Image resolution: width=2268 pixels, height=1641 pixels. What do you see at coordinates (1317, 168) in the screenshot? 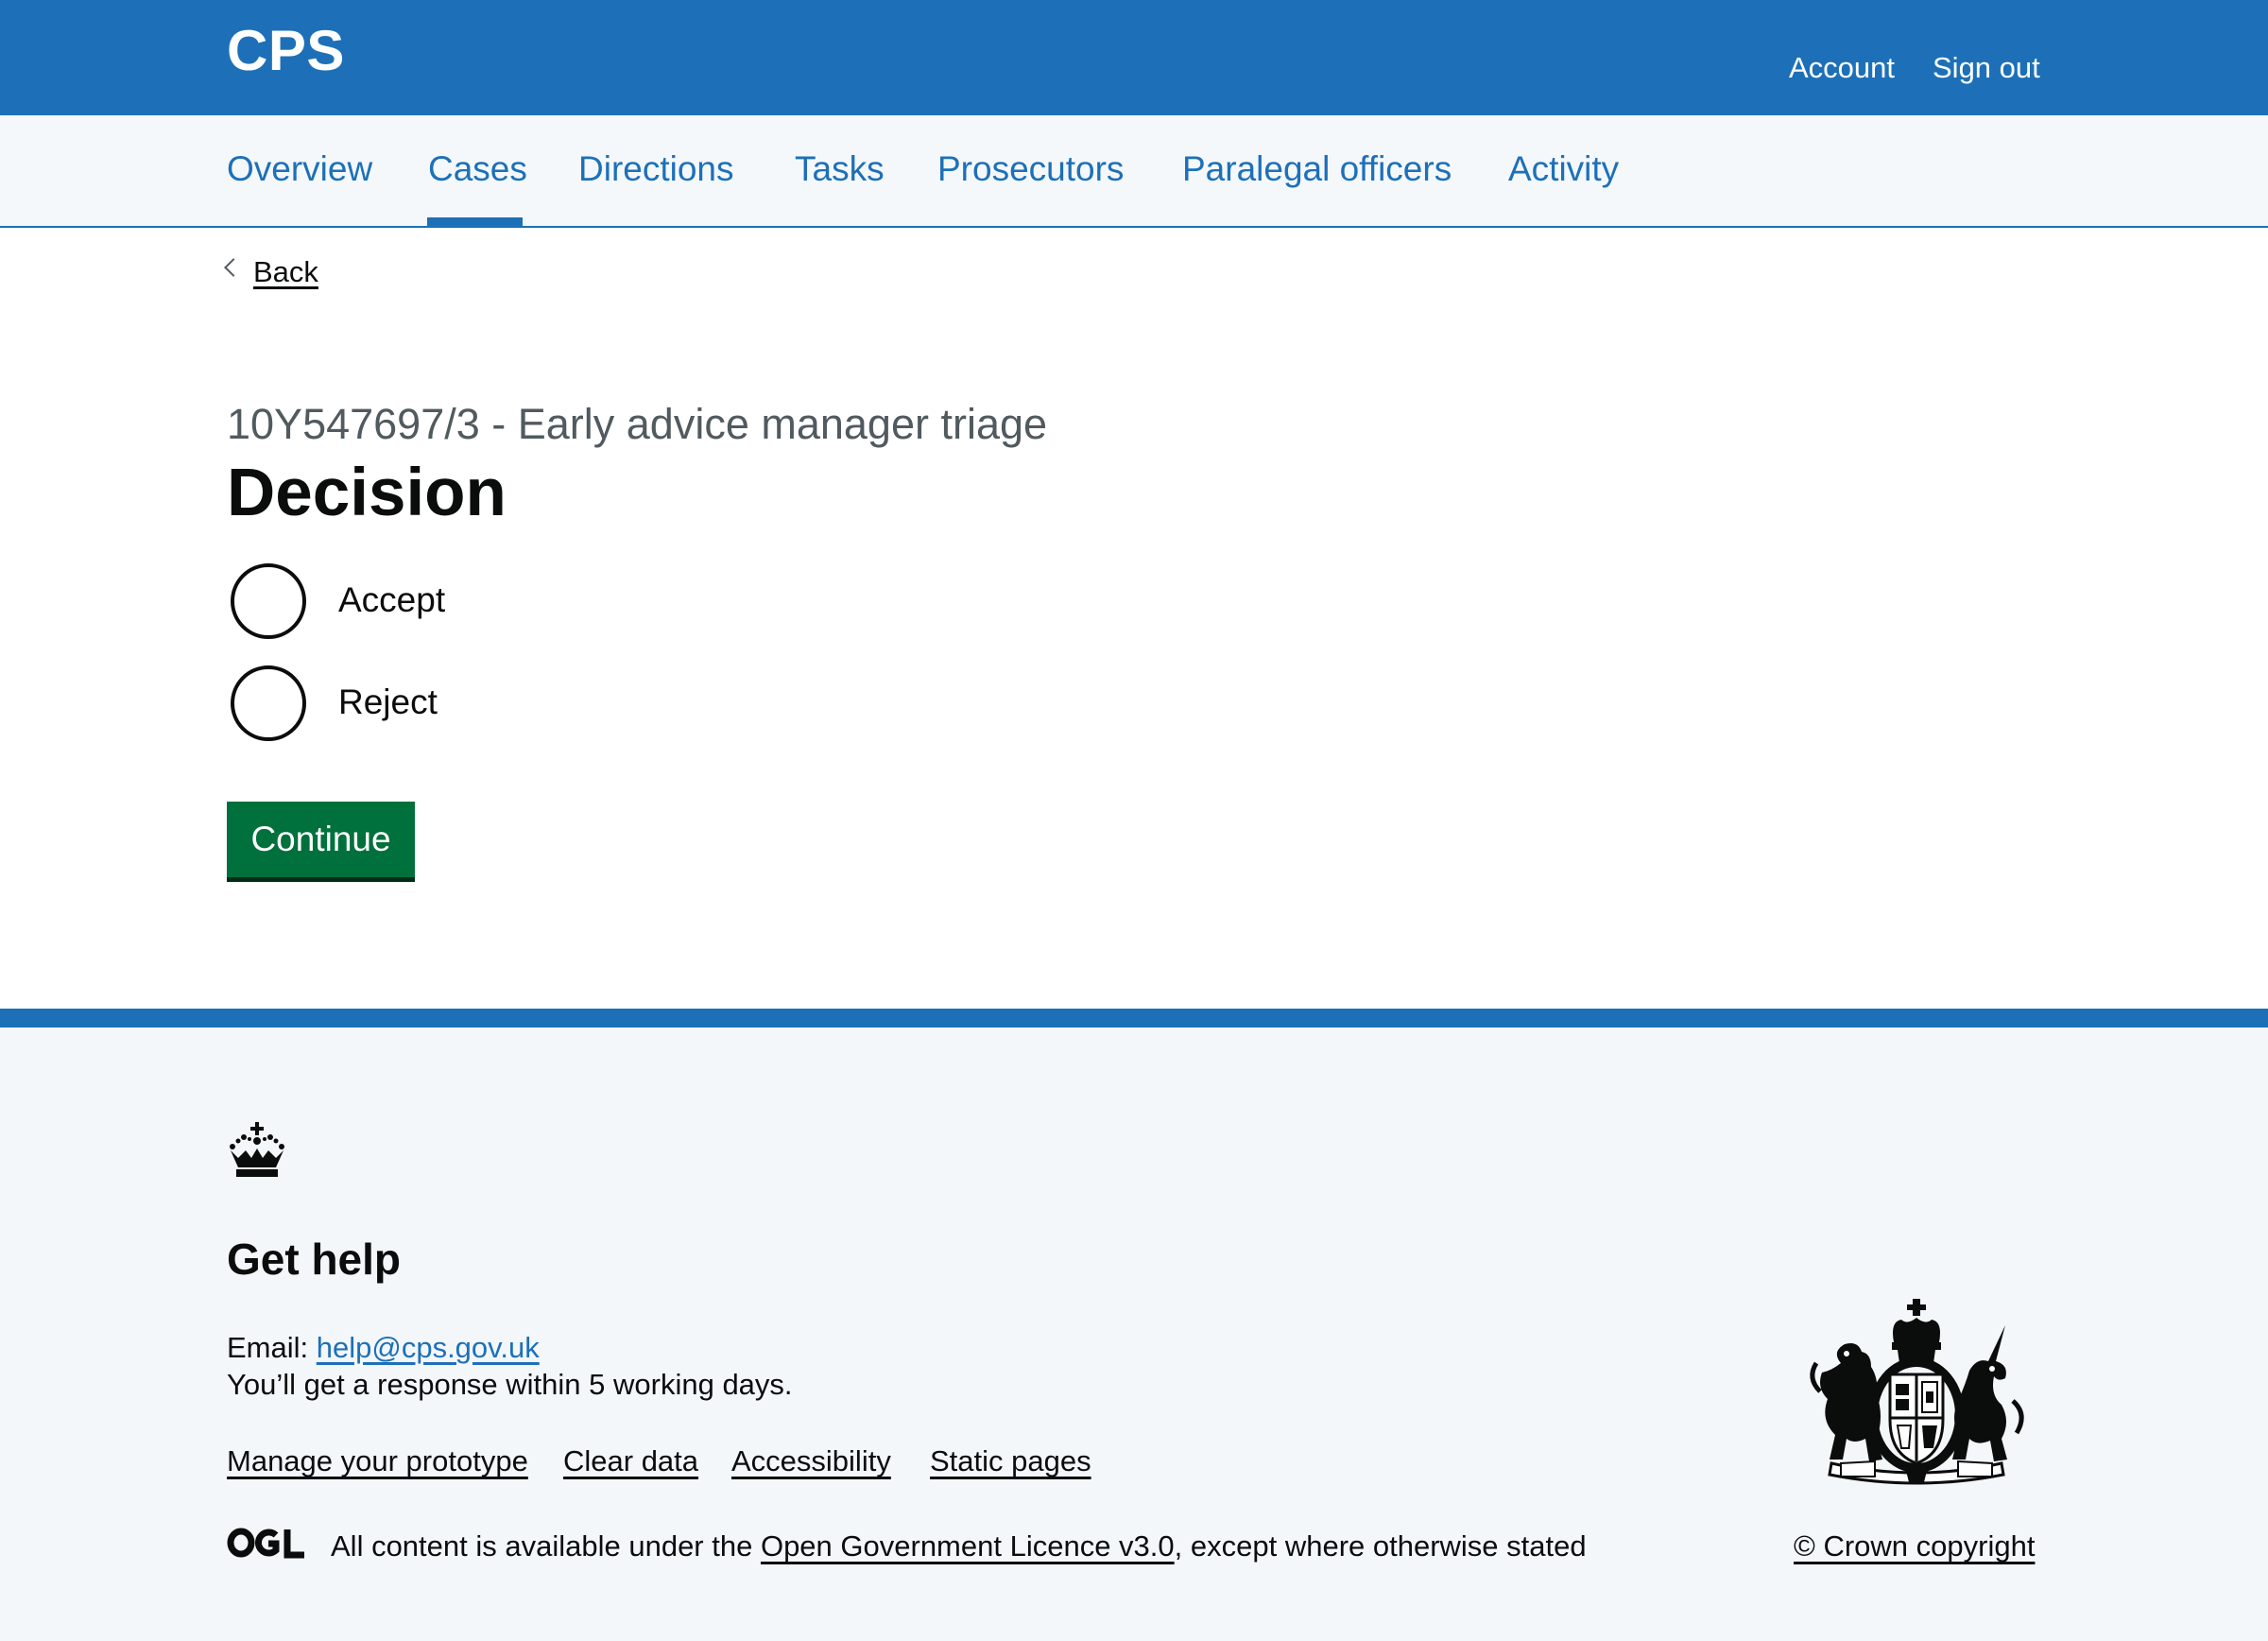
I see `nav-item-paralegal-officers: Paralegal officers` at bounding box center [1317, 168].